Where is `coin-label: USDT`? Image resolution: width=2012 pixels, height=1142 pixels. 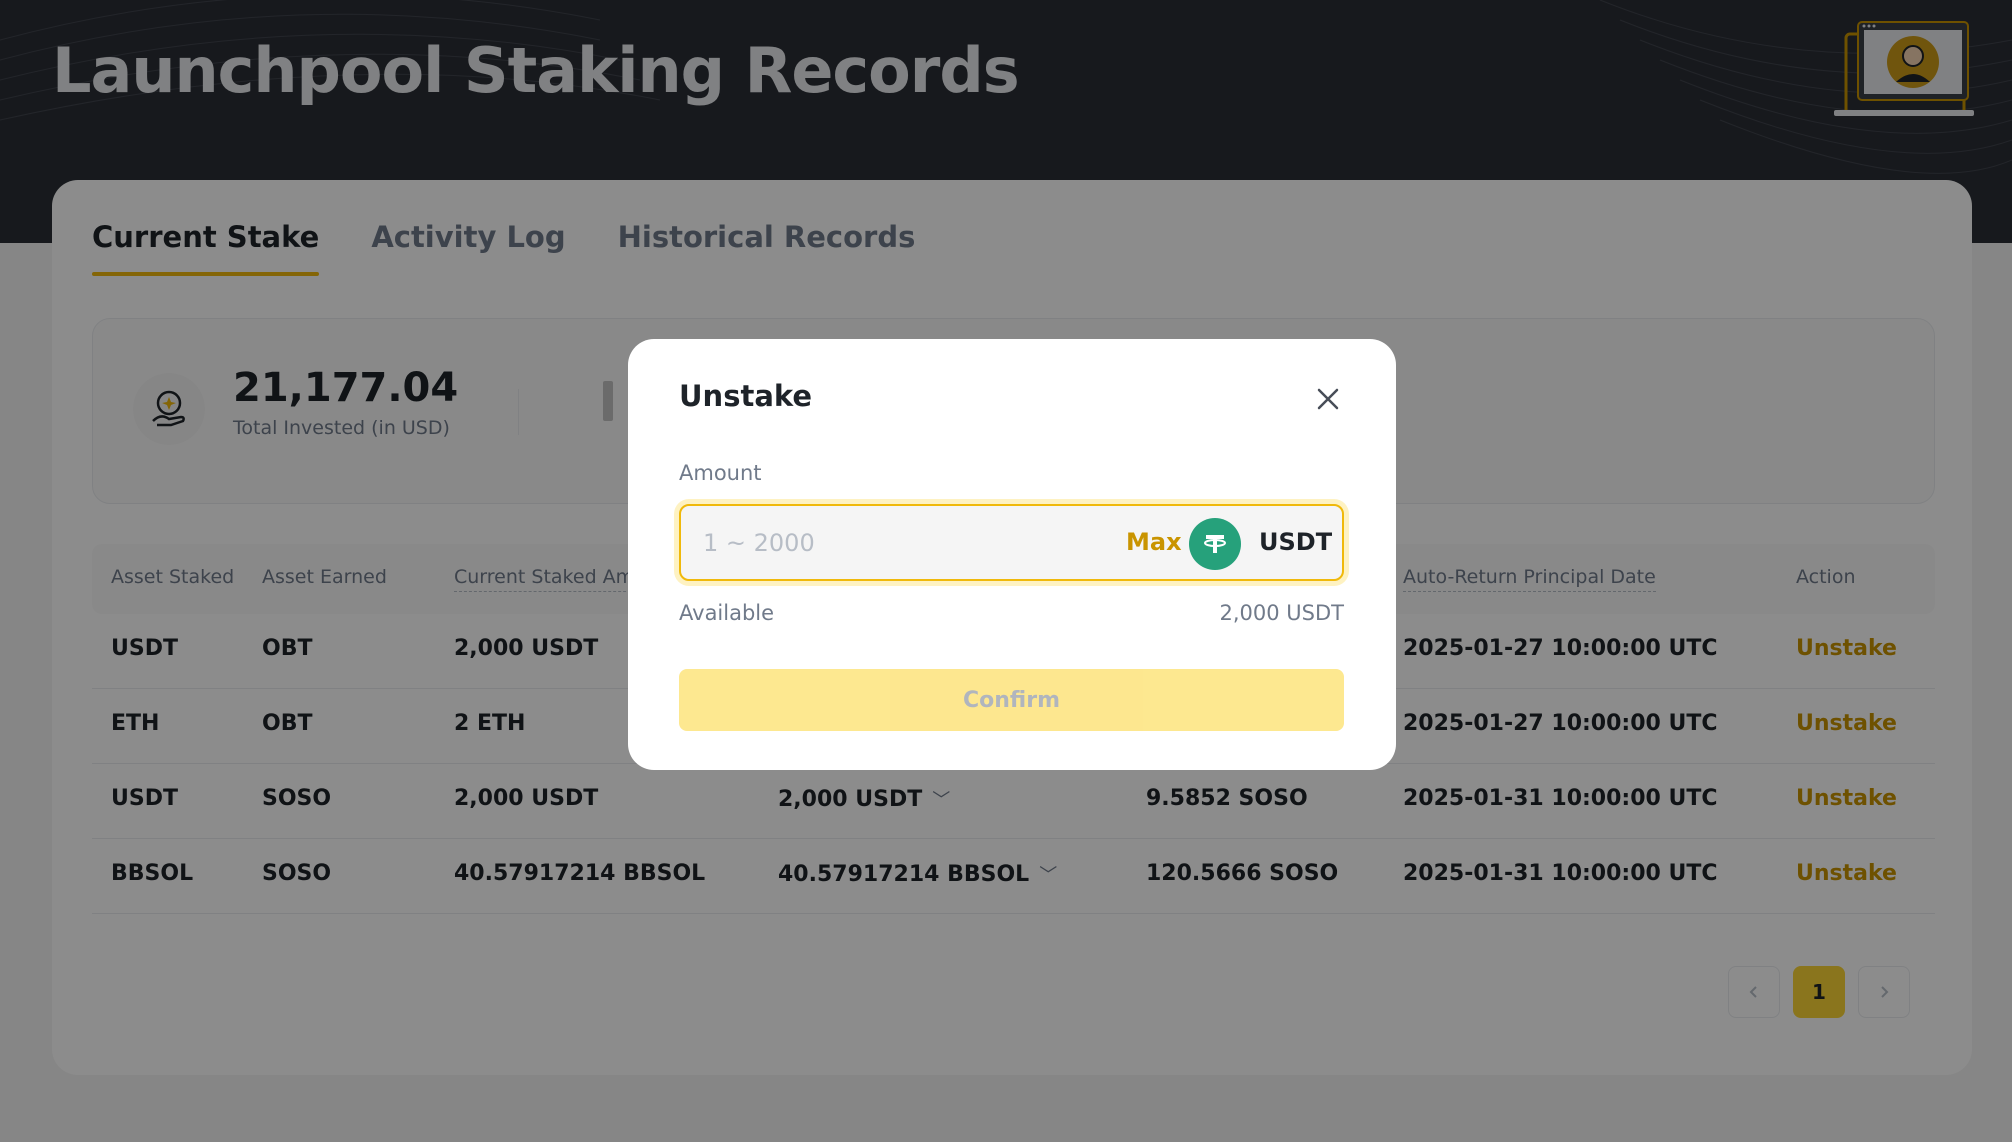 coin-label: USDT is located at coordinates (1296, 542).